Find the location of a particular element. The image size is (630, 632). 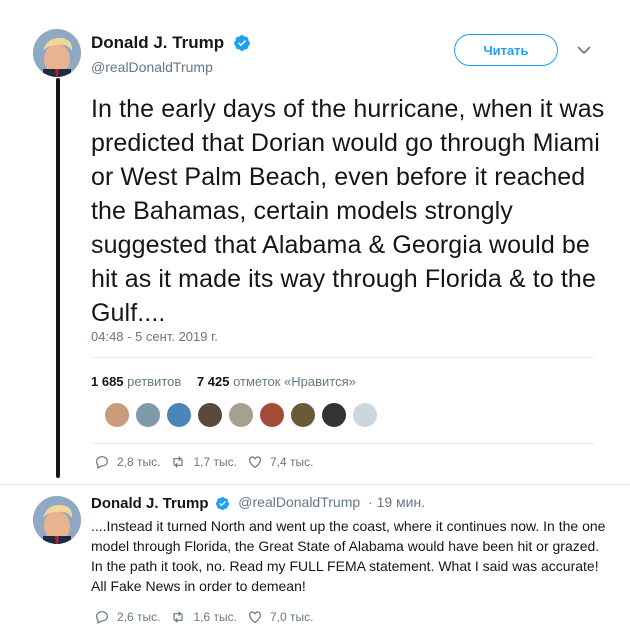

reply-time: · 19 мин. is located at coordinates (396, 502).